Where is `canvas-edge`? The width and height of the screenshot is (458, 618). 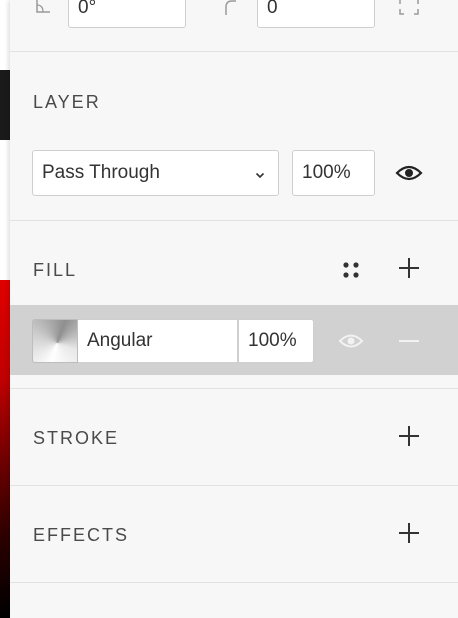
canvas-edge is located at coordinates (5, 309).